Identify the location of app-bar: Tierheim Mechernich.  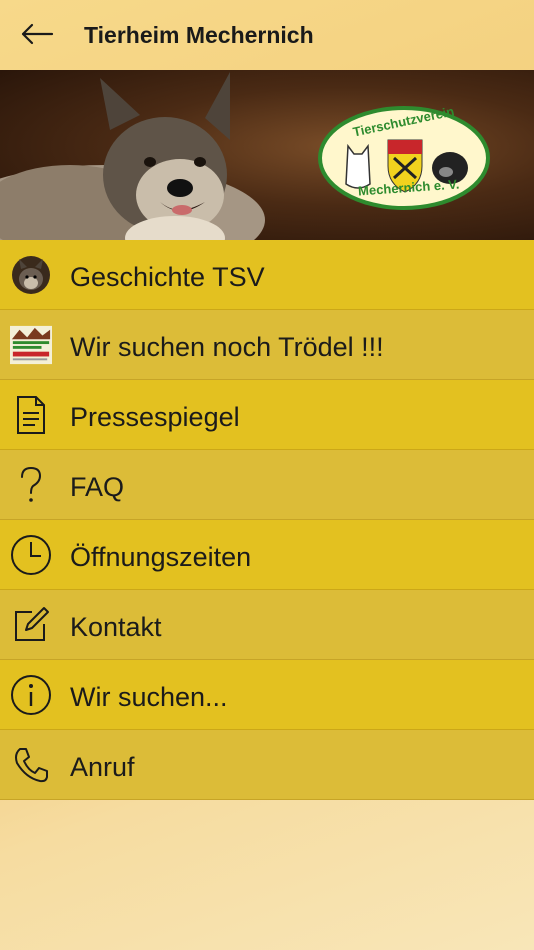
(267, 35).